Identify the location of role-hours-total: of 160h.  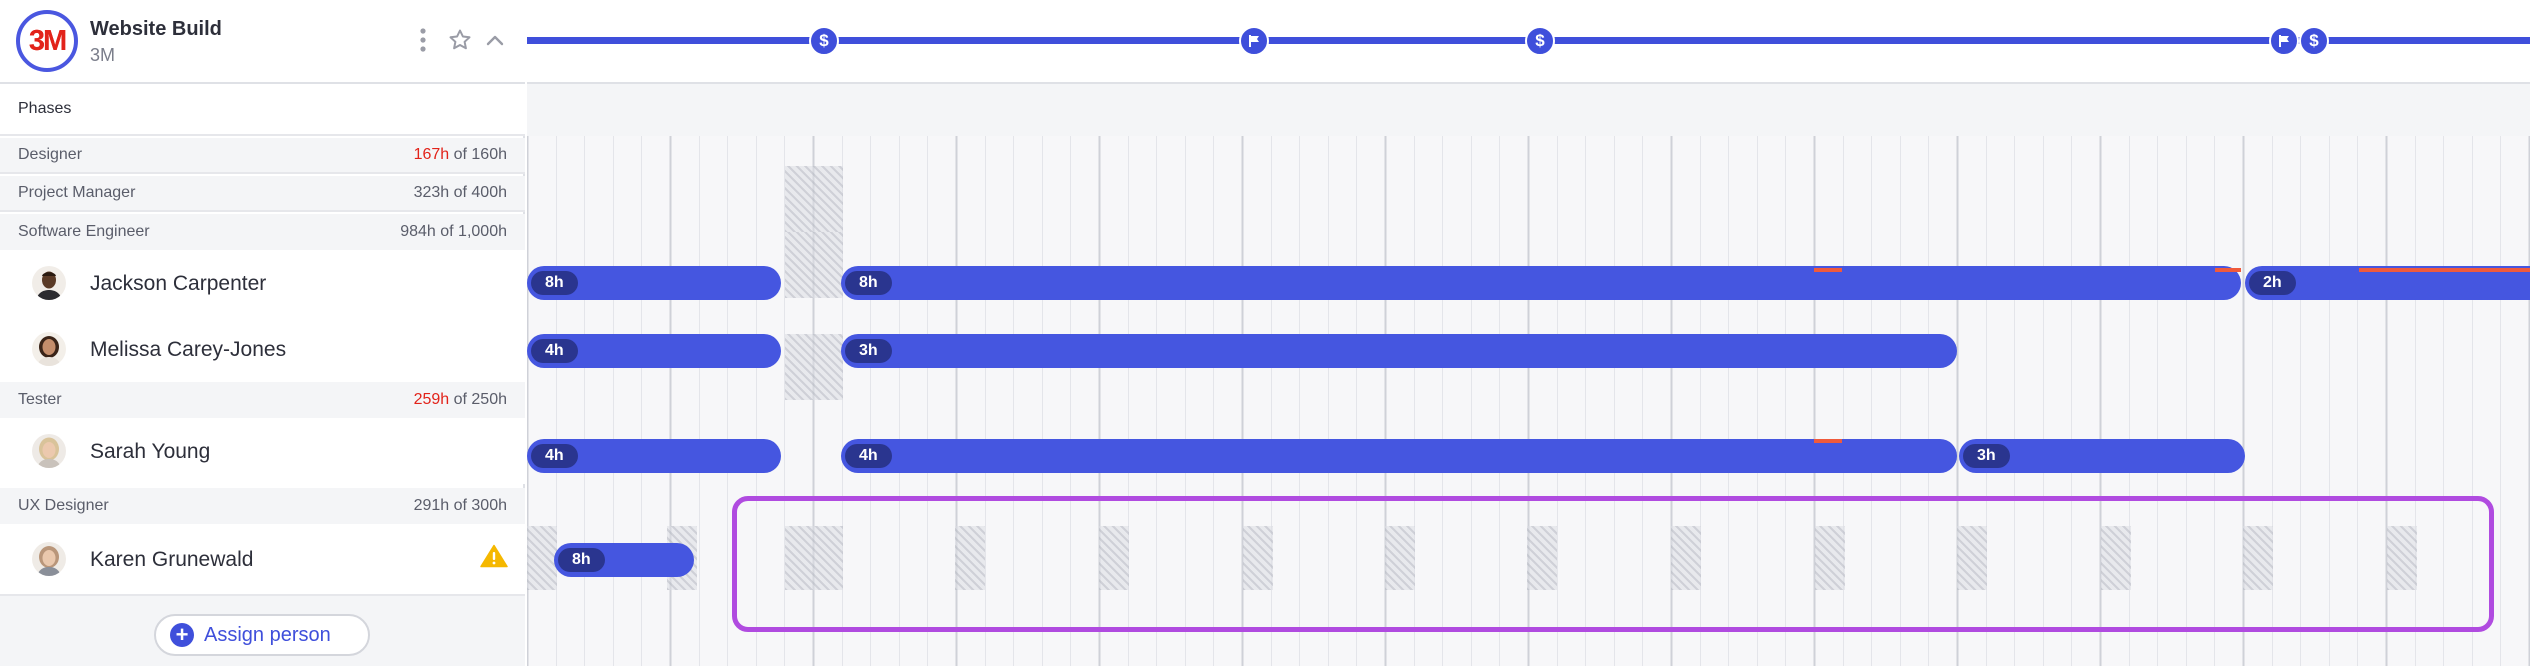
(480, 154).